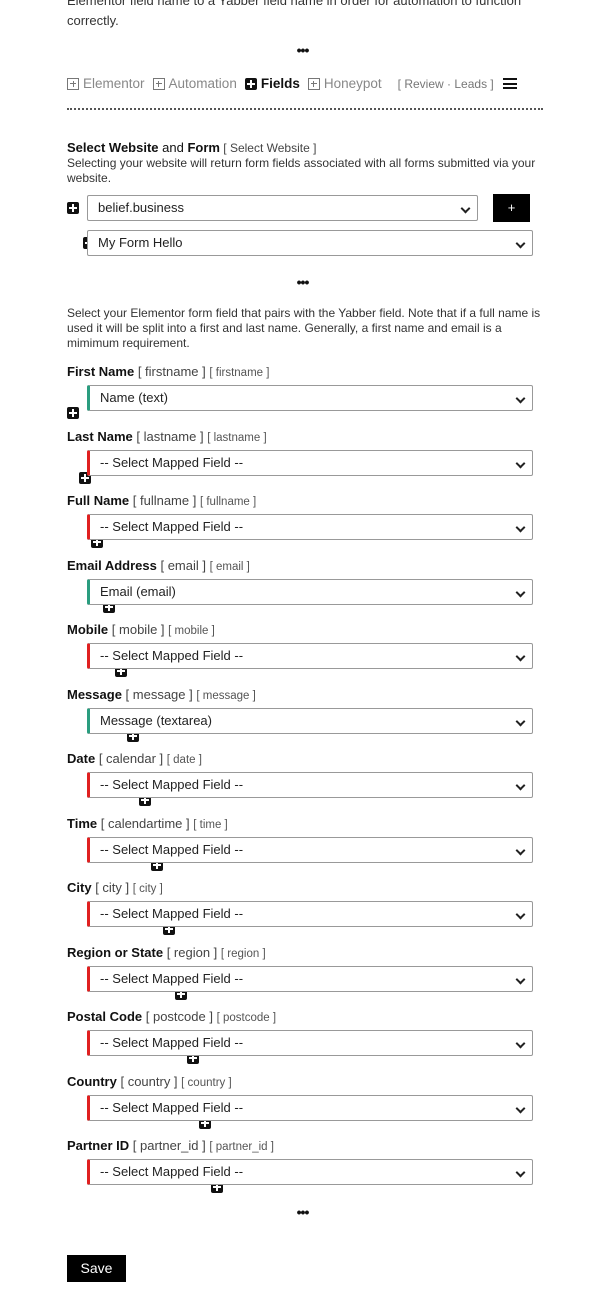  I want to click on field-name: Email Address, so click(112, 565).